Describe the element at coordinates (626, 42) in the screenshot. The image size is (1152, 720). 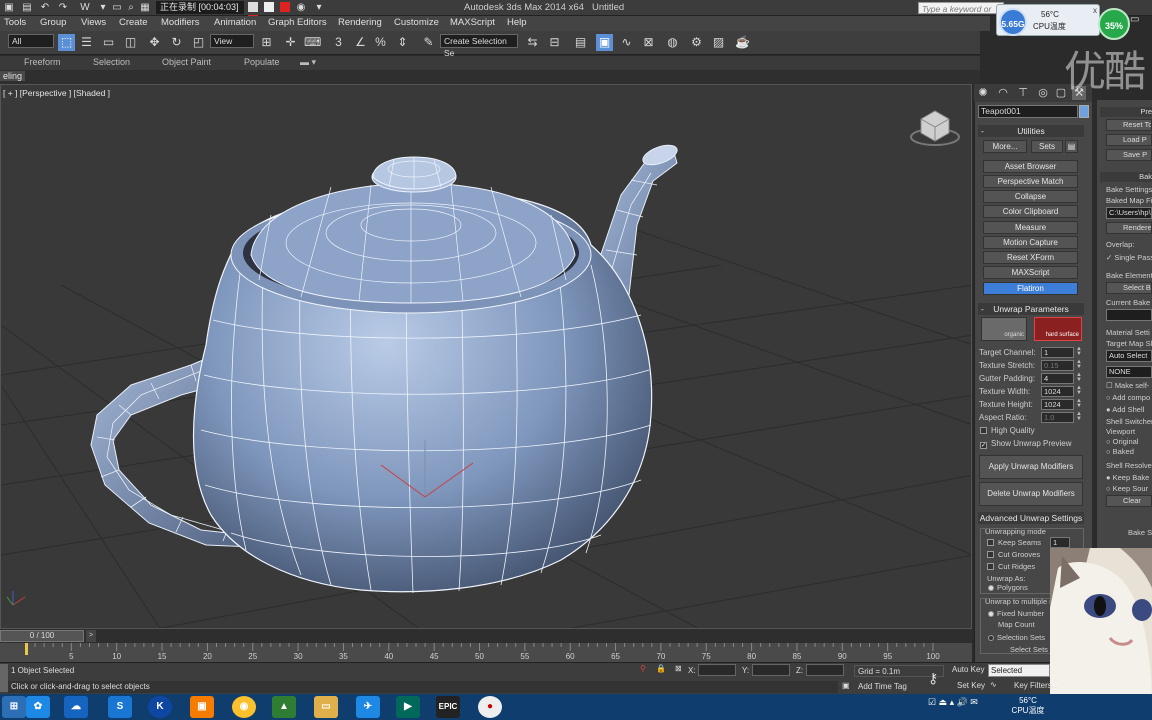
I see `curve-editor-icon: ∿` at that location.